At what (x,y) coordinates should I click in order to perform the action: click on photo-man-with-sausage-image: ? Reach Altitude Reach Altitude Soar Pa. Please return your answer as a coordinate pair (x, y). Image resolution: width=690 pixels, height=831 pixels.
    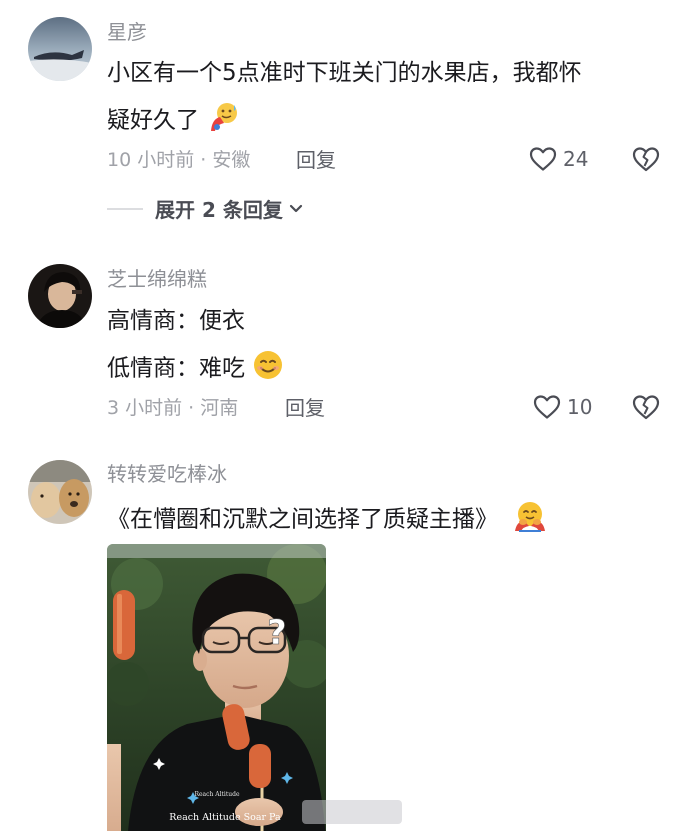
    Looking at the image, I should click on (216, 687).